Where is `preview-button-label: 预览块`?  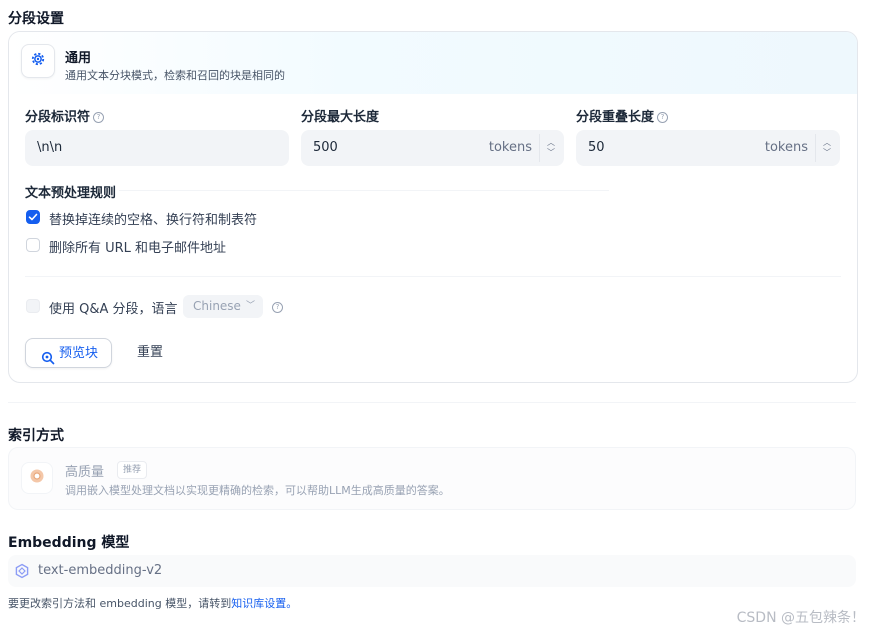 preview-button-label: 预览块 is located at coordinates (79, 353).